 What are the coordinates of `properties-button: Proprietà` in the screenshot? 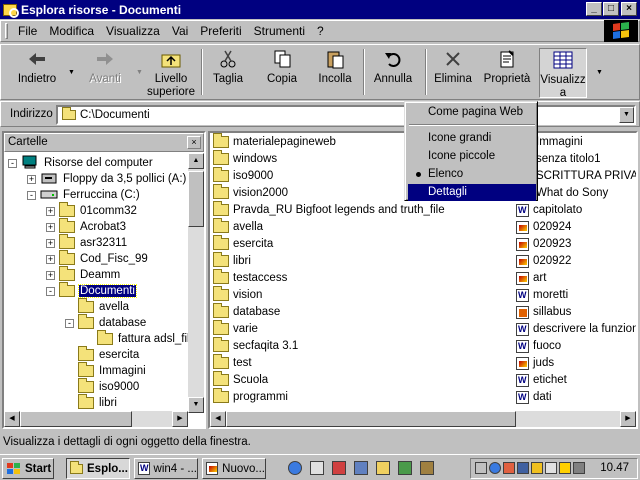 It's located at (507, 73).